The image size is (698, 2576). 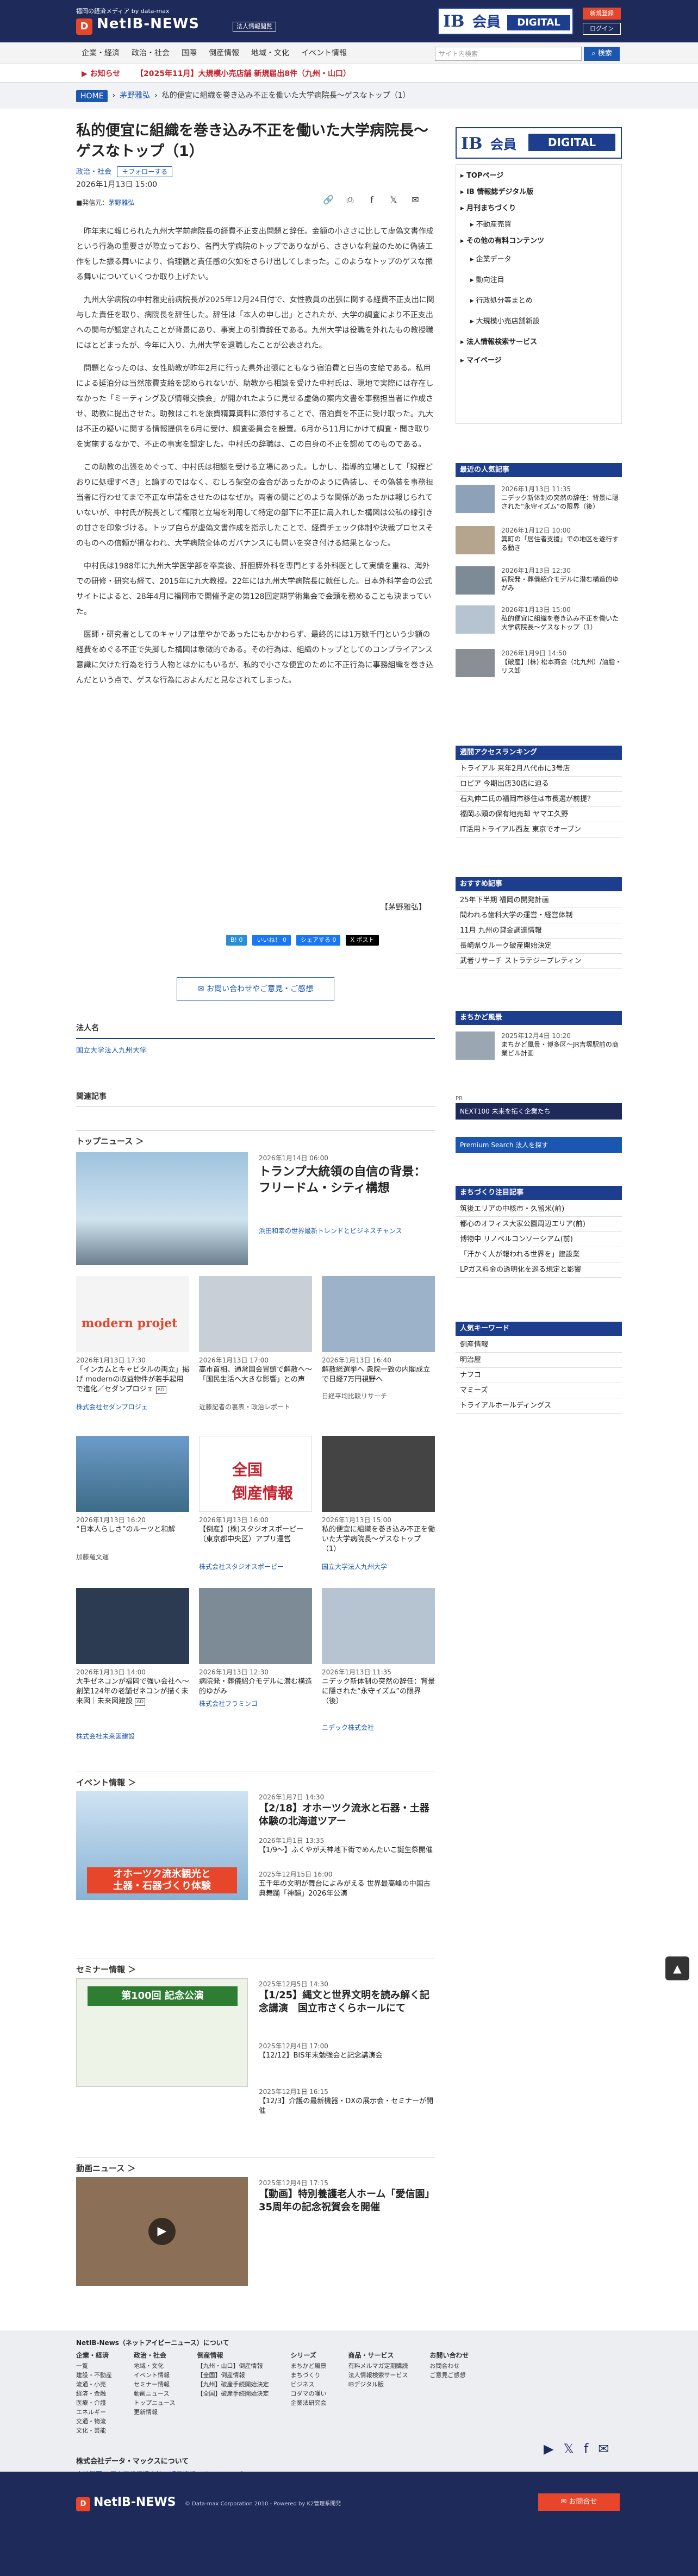 I want to click on footer-about: NetIB-News（ネットアイビーニュース）について, so click(x=153, y=2343).